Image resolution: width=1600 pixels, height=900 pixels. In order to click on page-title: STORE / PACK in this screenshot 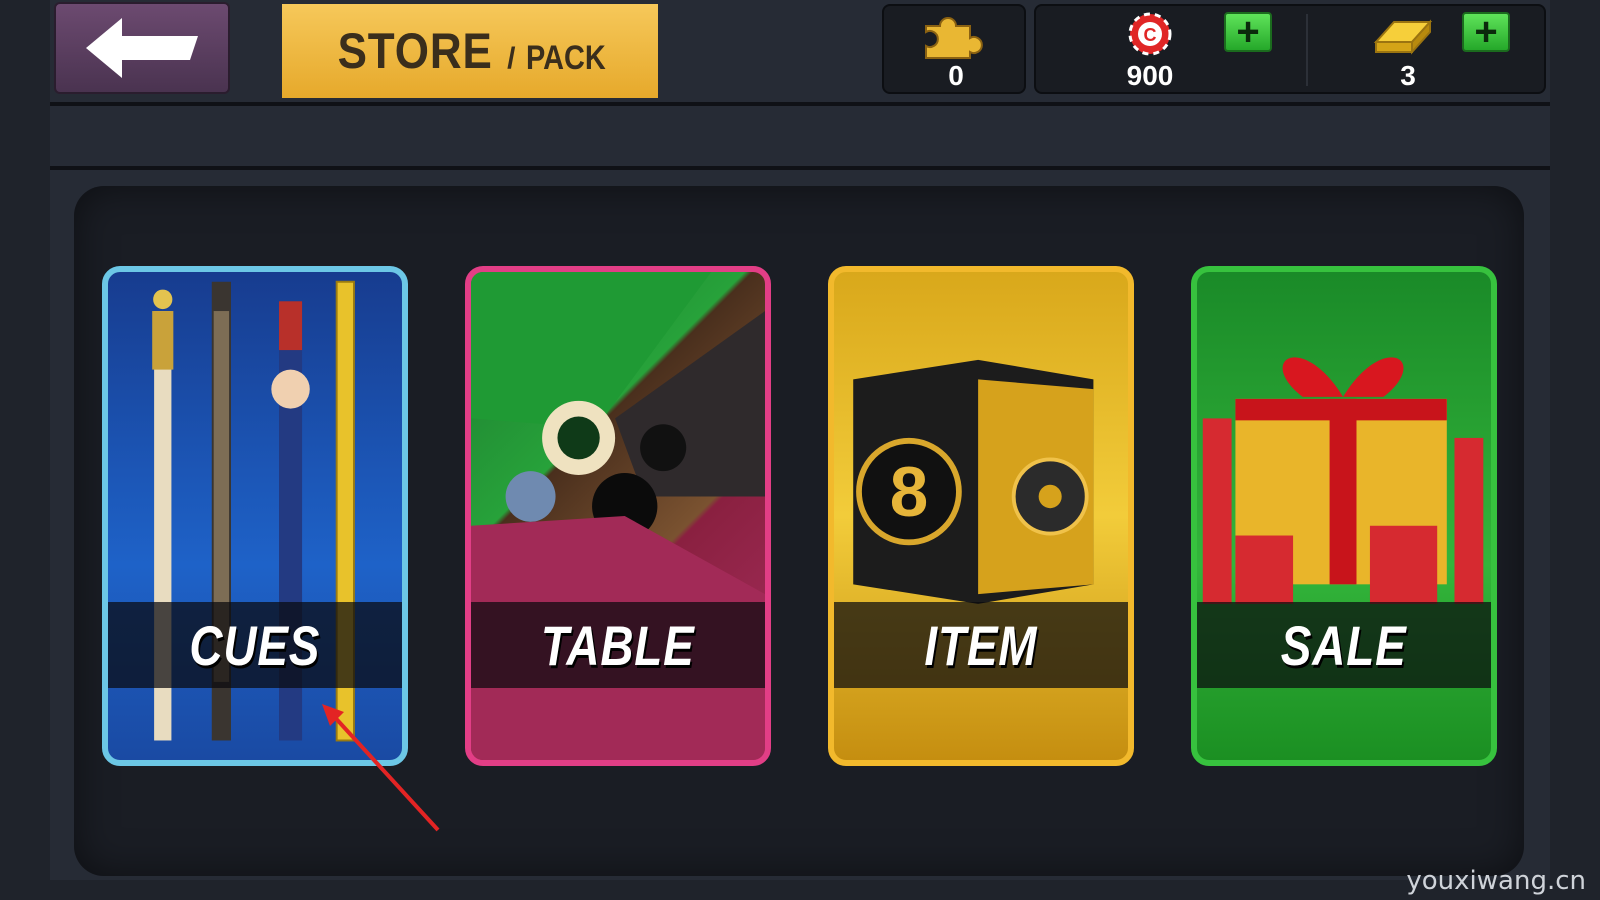, I will do `click(470, 51)`.